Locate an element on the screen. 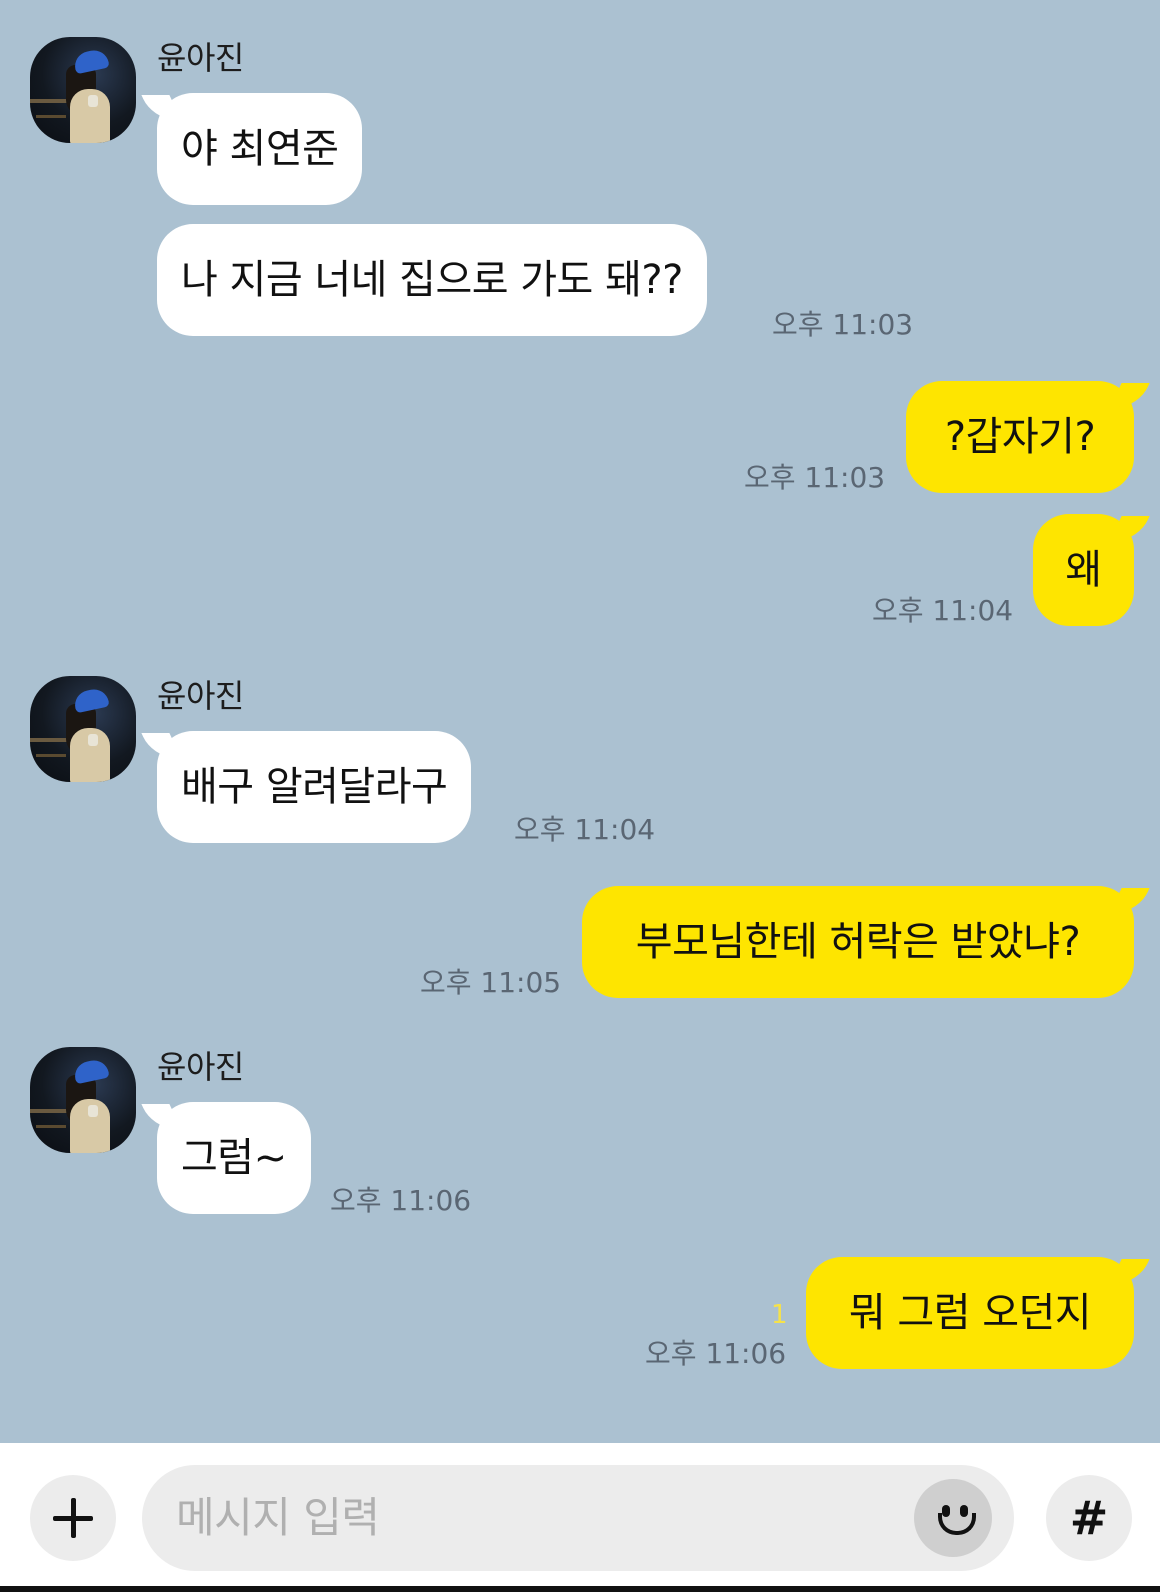 This screenshot has width=1160, height=1592. message-bubble-incoming: 그럼~ is located at coordinates (234, 1158).